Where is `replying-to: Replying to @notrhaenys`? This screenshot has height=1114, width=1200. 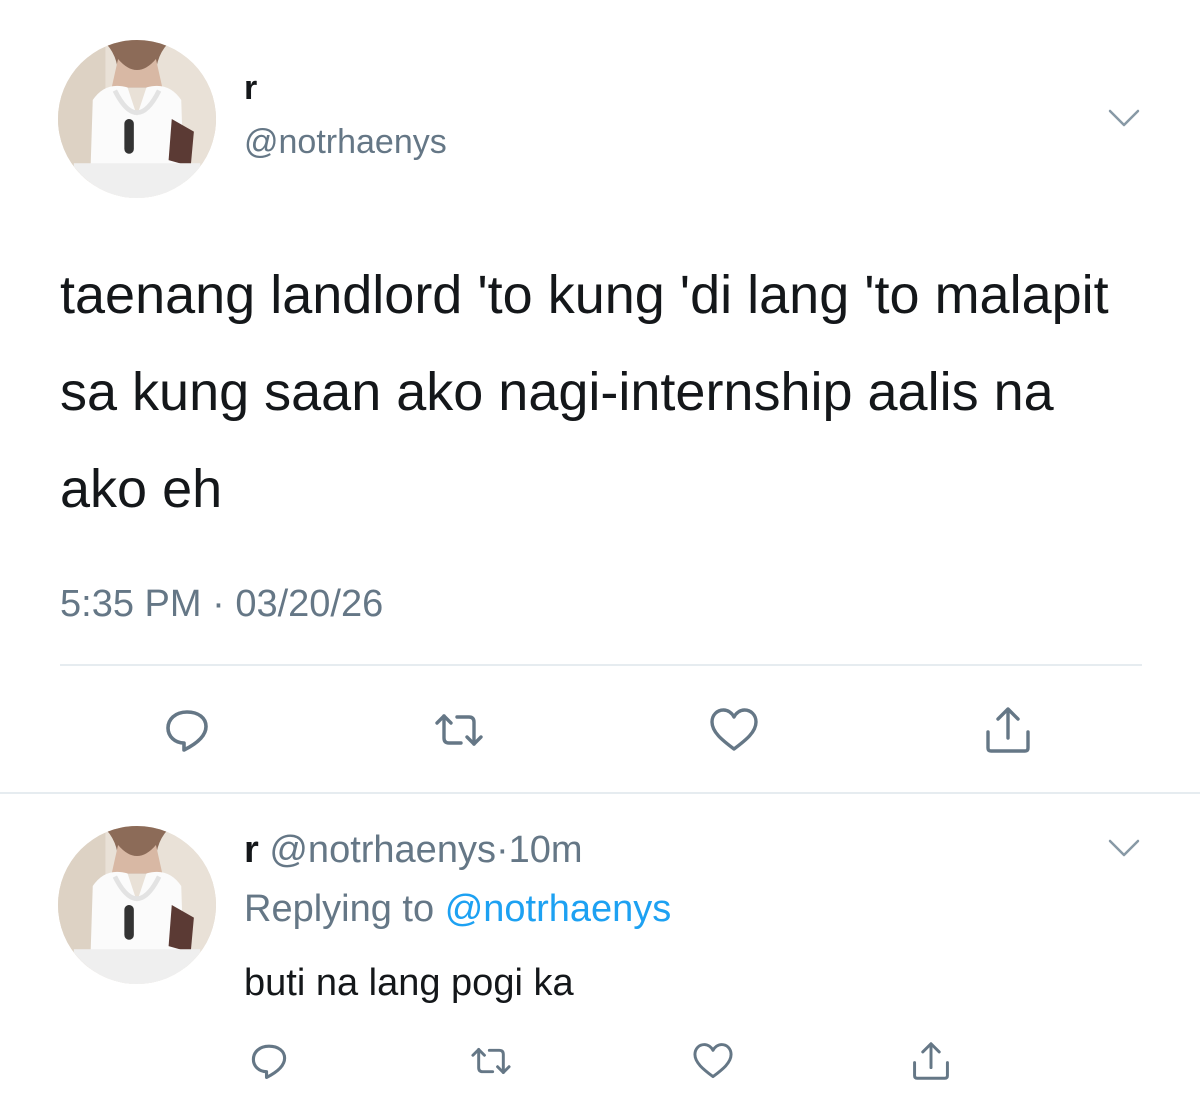
replying-to: Replying to @notrhaenys is located at coordinates (457, 909).